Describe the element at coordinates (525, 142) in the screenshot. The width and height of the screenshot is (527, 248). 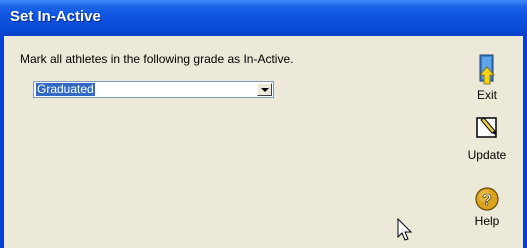
I see `window-right-border` at that location.